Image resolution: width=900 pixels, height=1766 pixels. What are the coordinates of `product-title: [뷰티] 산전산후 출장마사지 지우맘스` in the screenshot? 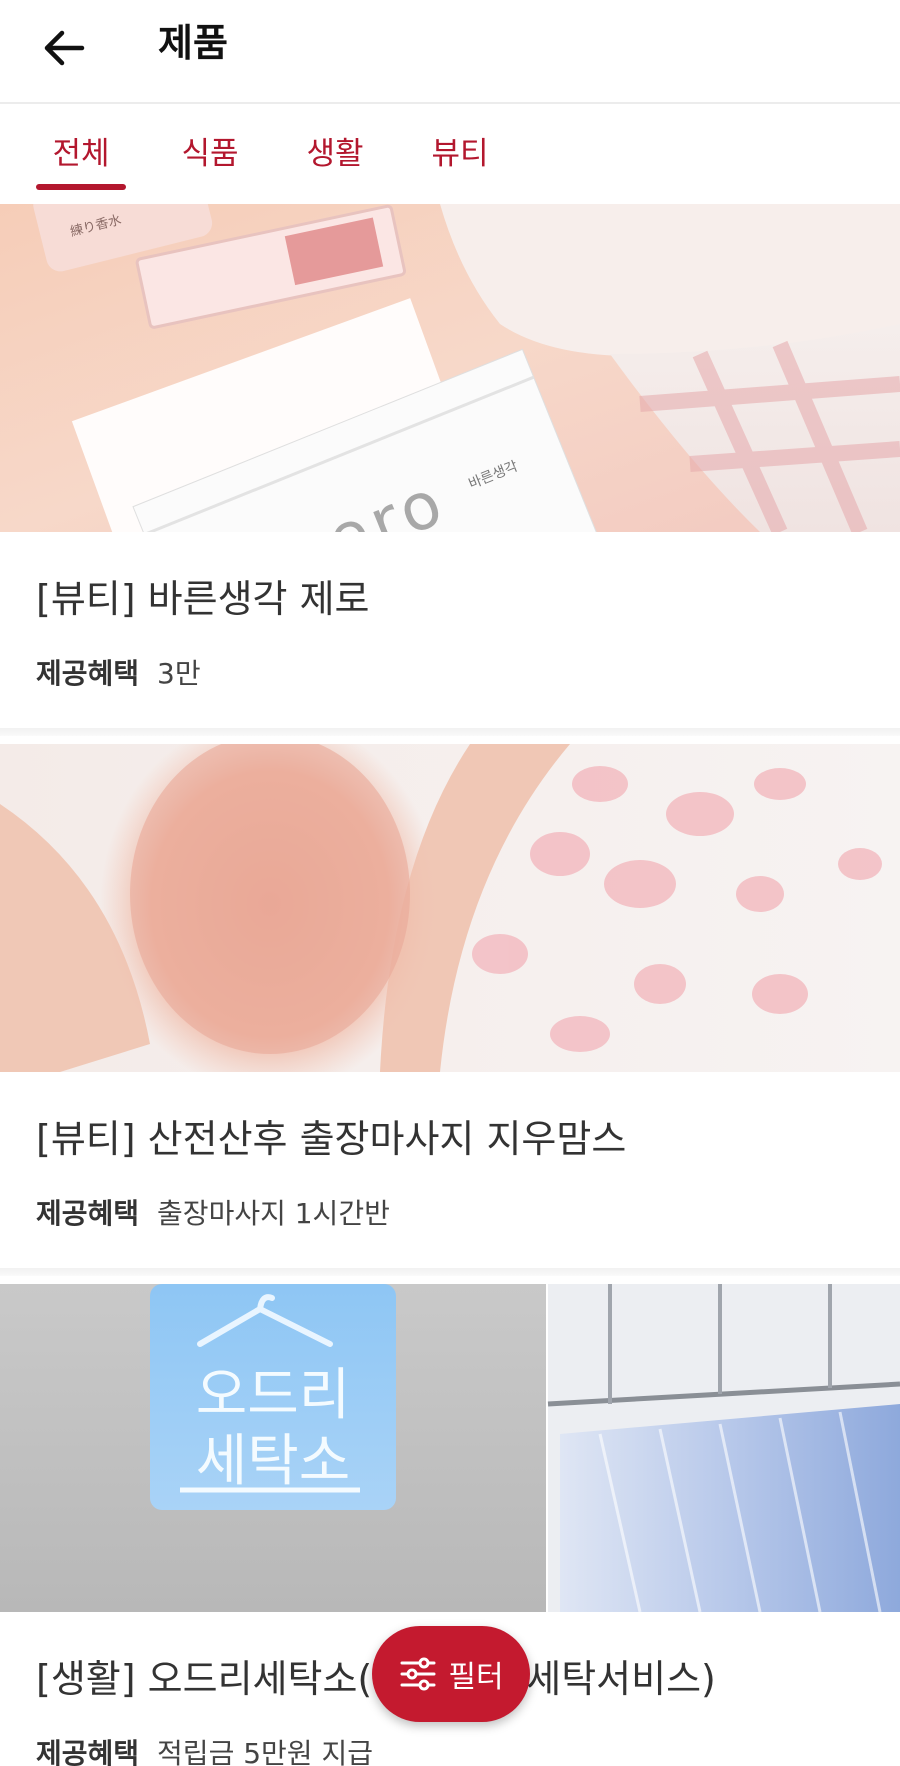 It's located at (331, 1139).